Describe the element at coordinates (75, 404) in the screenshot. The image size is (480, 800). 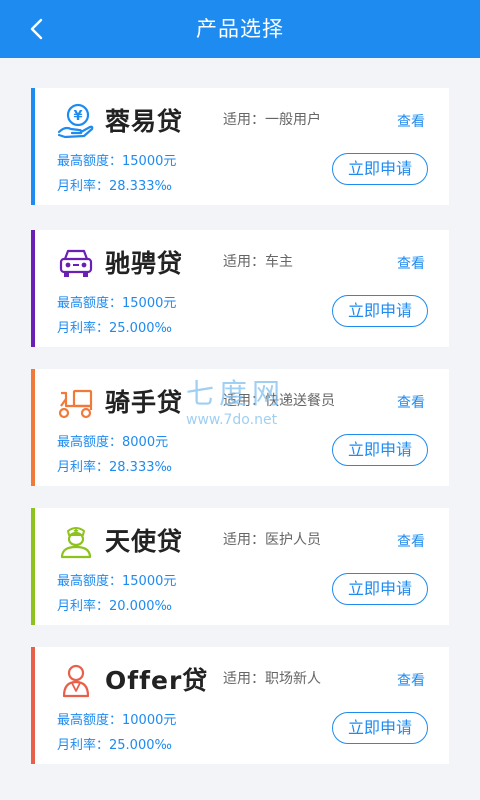
I see `delivery-tricycle-icon` at that location.